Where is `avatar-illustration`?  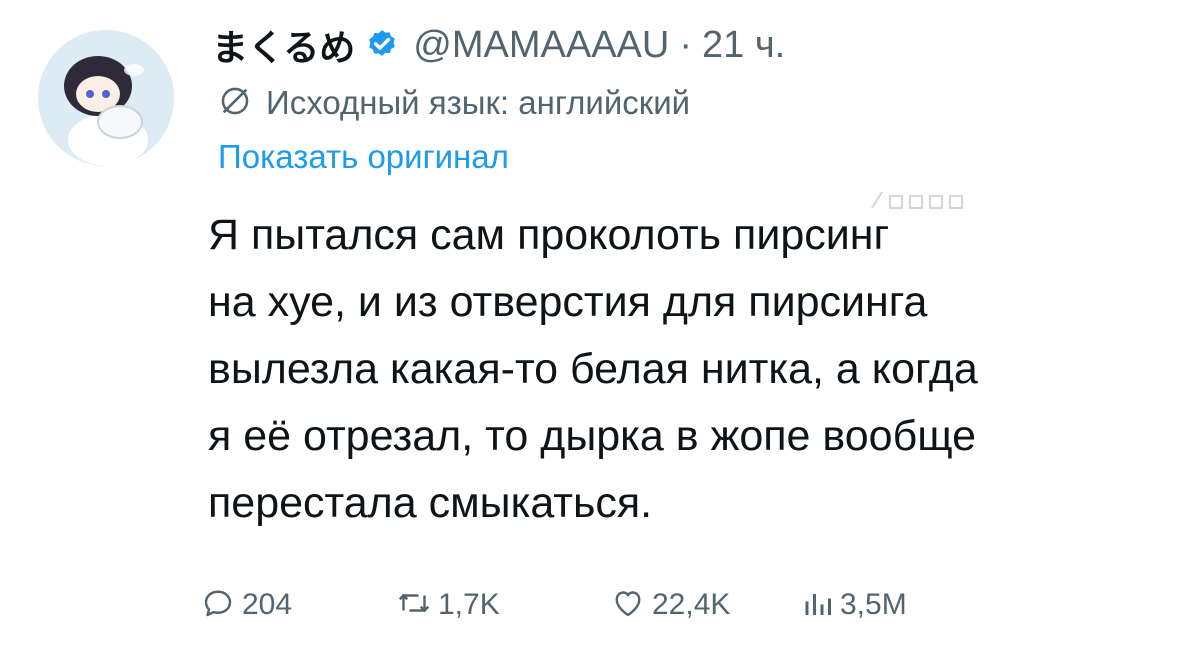
avatar-illustration is located at coordinates (106, 98).